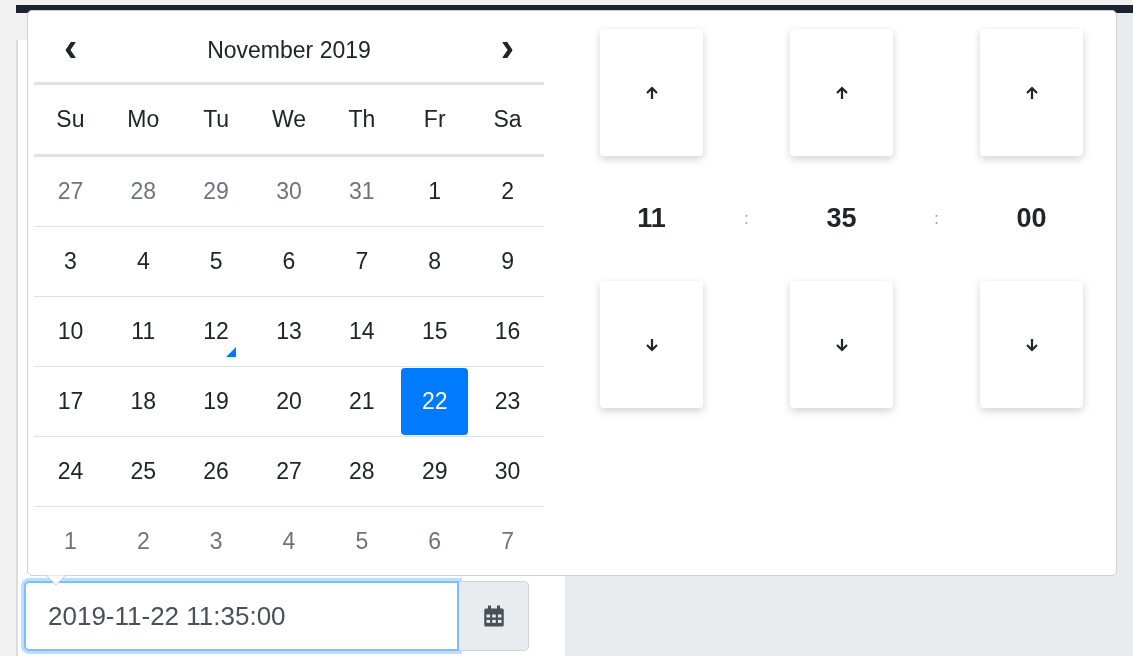  I want to click on calendar-icon, so click(493, 616).